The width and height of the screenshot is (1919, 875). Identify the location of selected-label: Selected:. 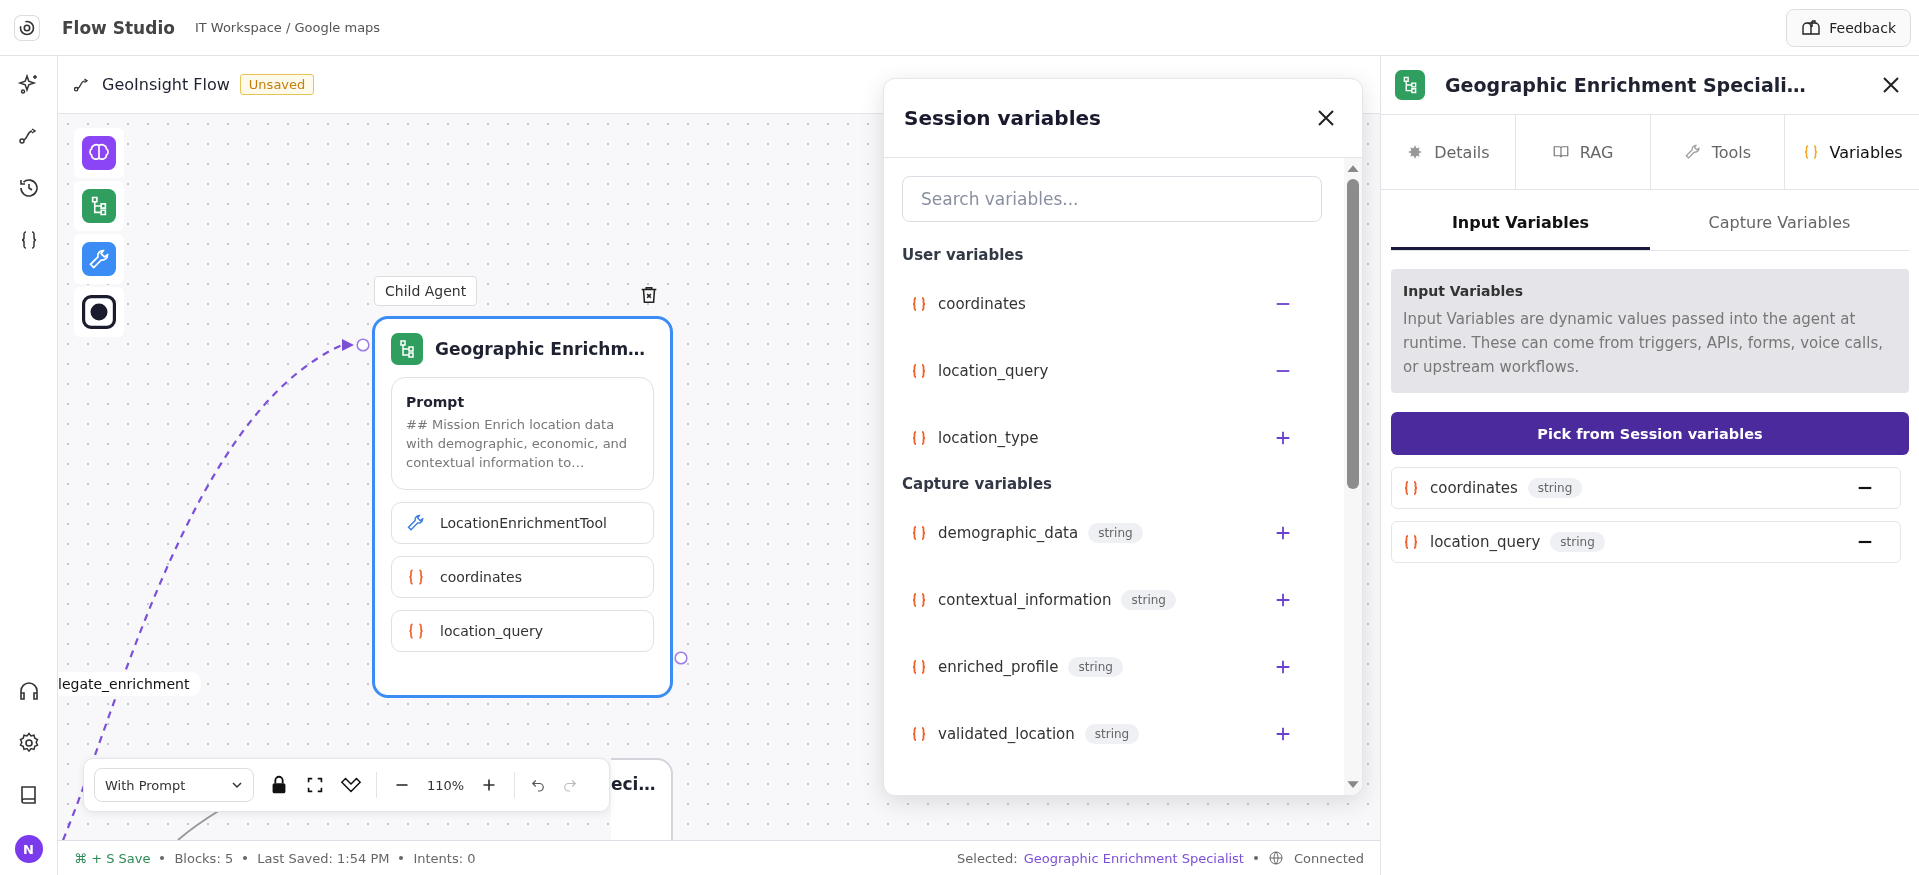
(987, 858).